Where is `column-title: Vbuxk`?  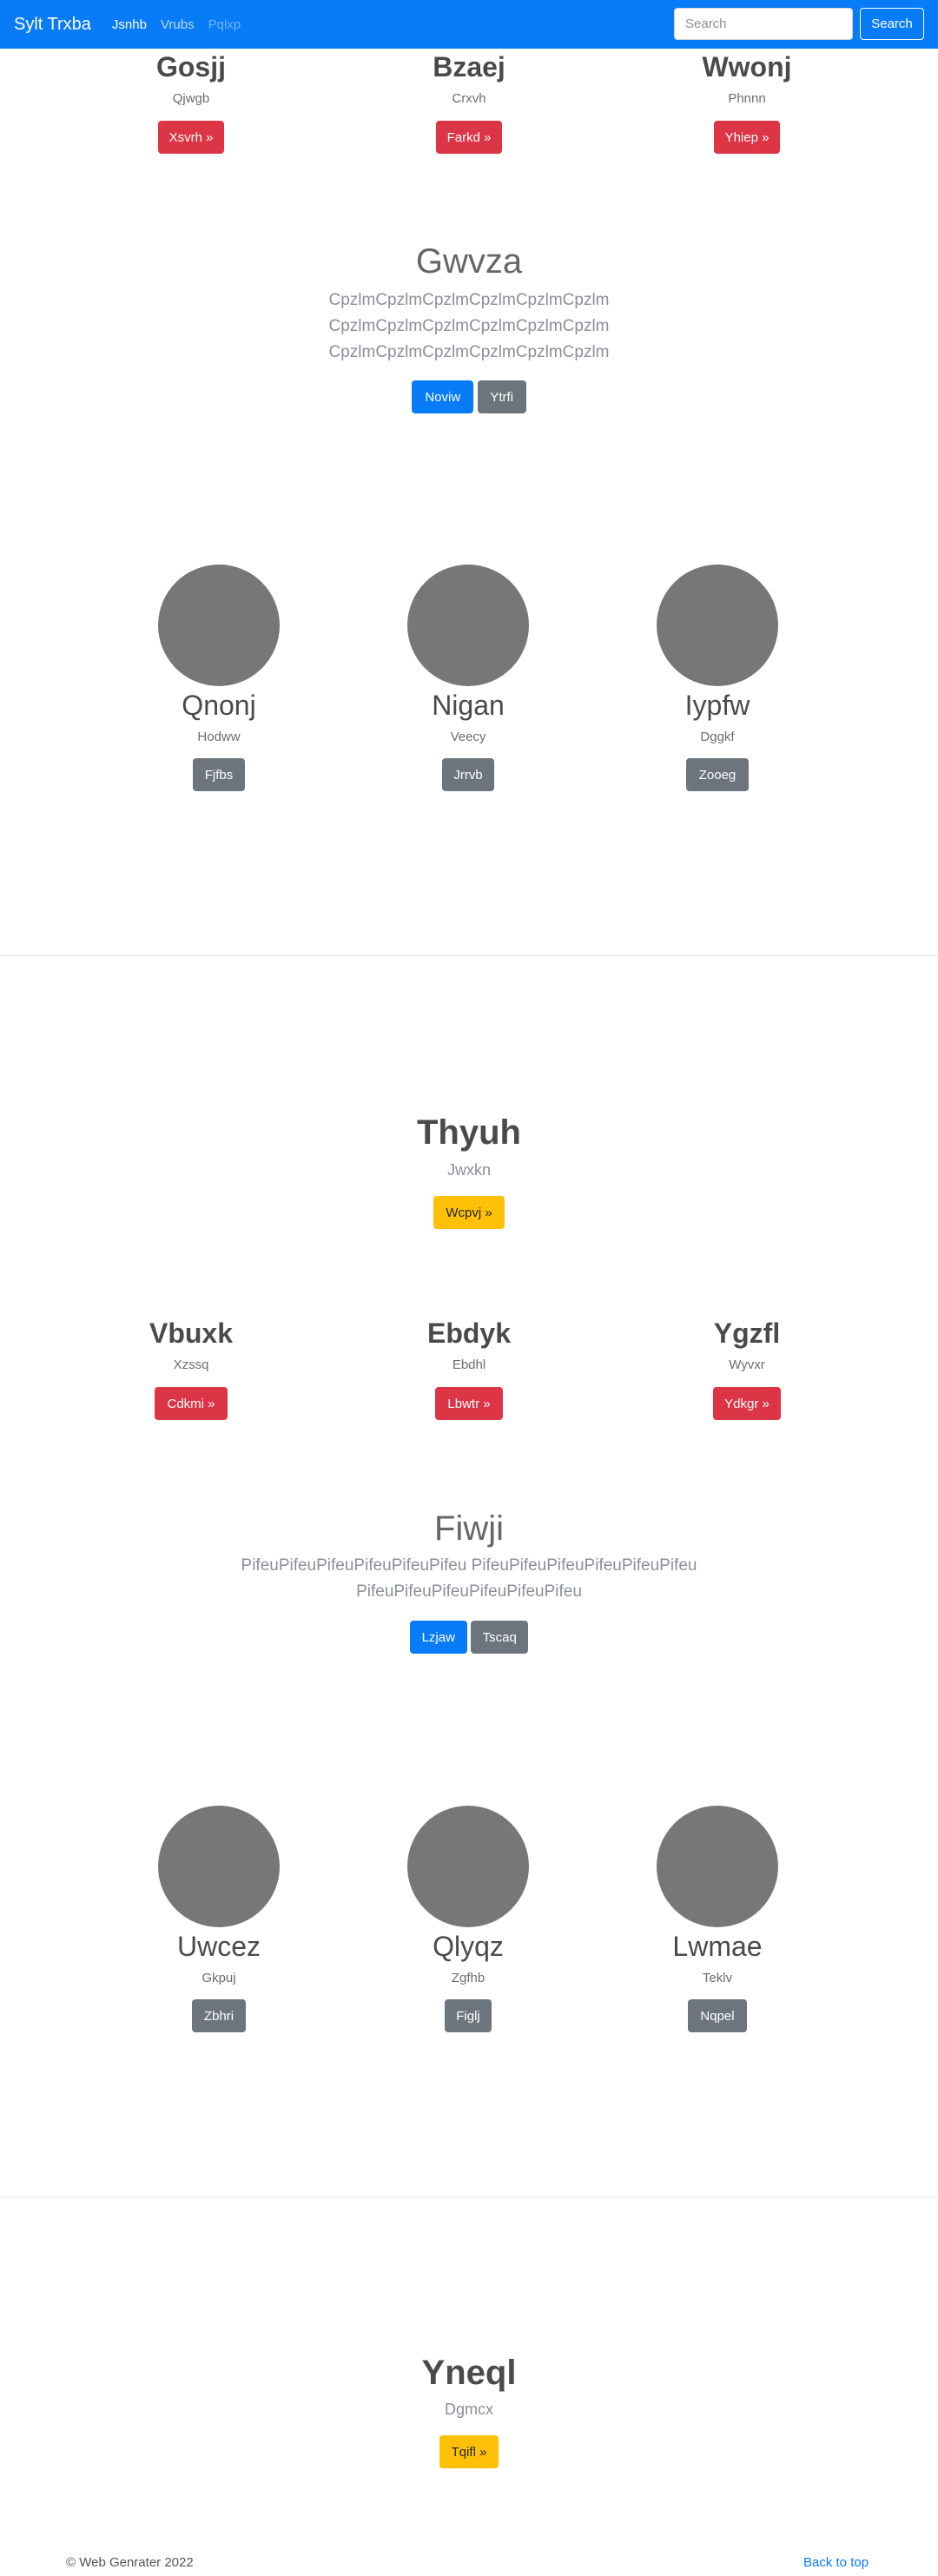
column-title: Vbuxk is located at coordinates (191, 1333).